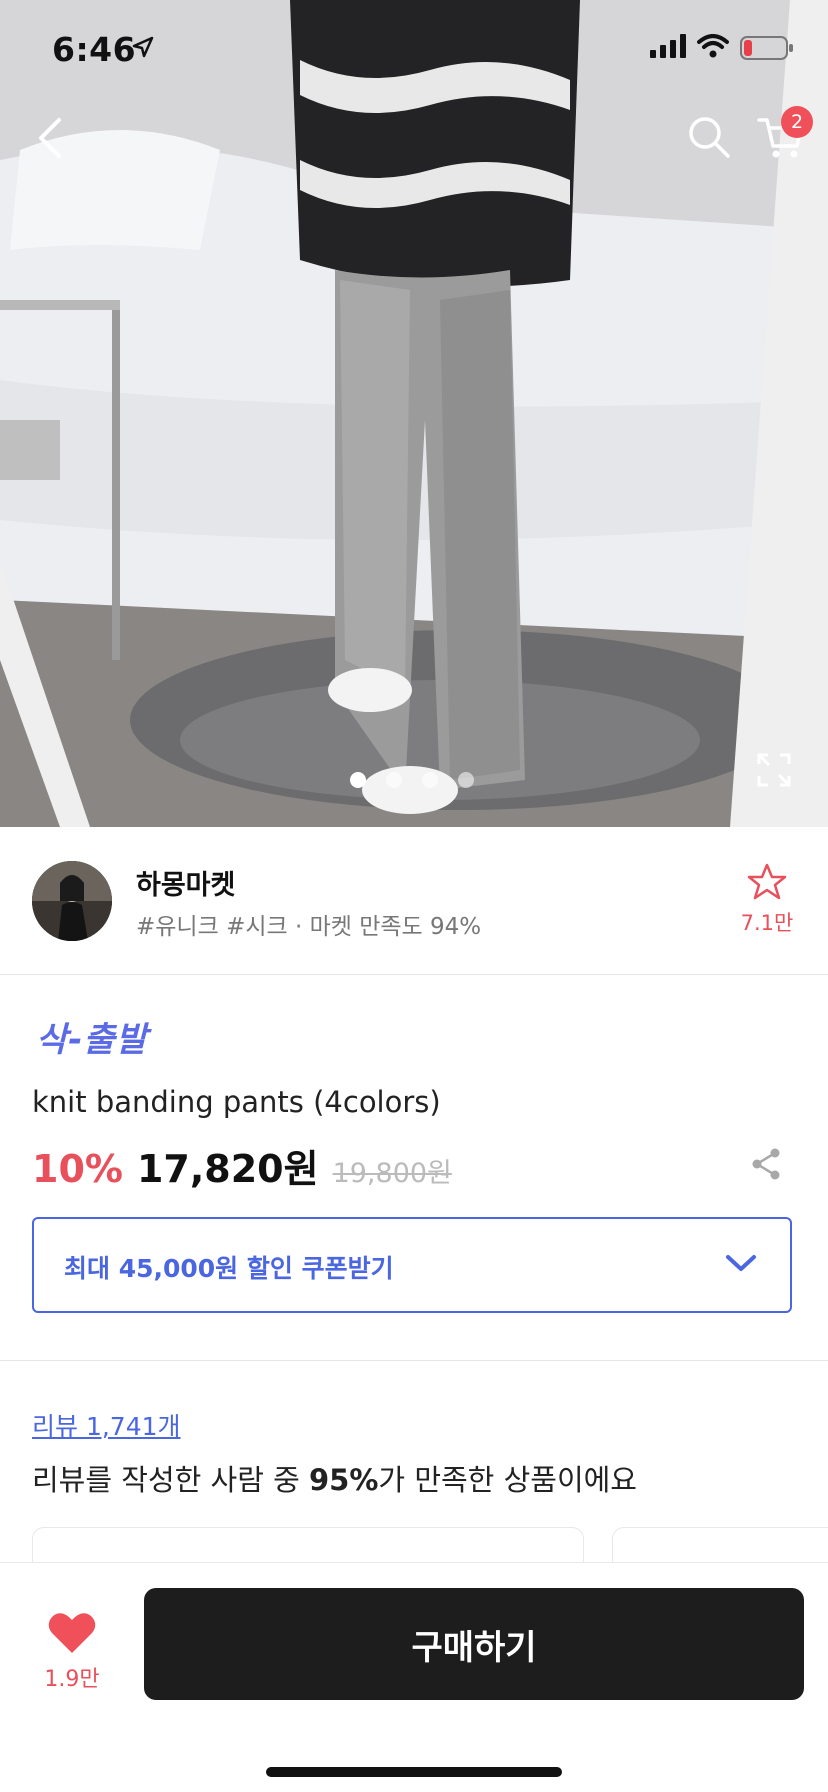 This screenshot has width=828, height=1792. I want to click on promo-label: 삭-출발, so click(92, 1040).